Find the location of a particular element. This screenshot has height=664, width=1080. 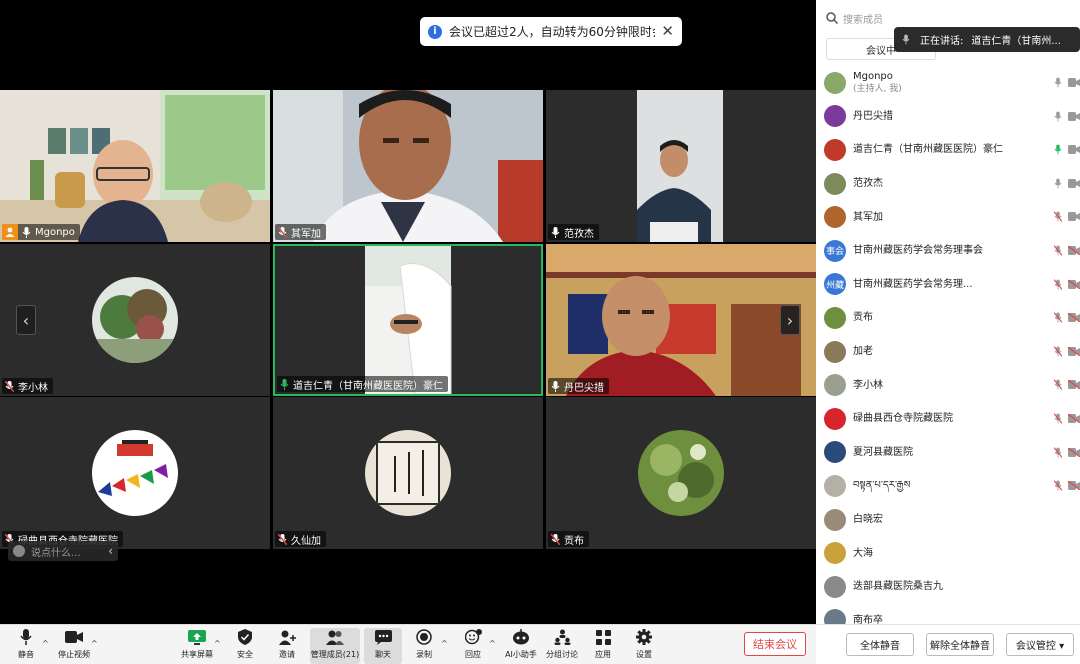

video-tile-jiuxianjia: 久仙加 is located at coordinates (408, 473).